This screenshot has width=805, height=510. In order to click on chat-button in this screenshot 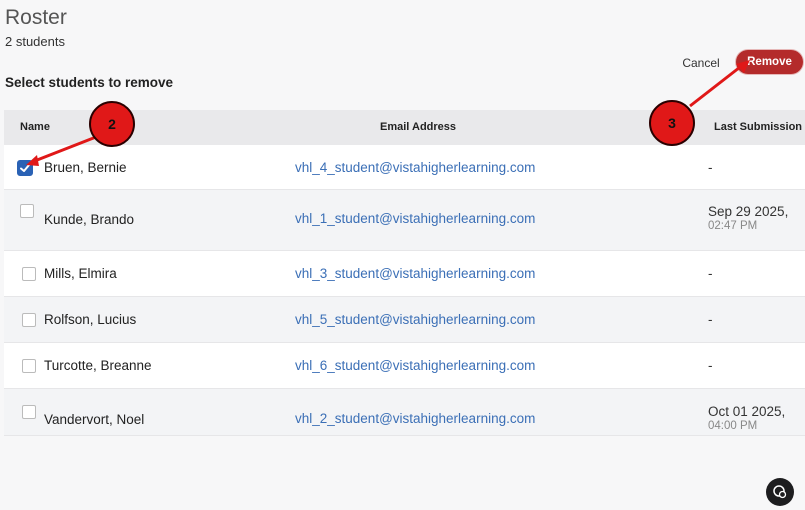, I will do `click(780, 492)`.